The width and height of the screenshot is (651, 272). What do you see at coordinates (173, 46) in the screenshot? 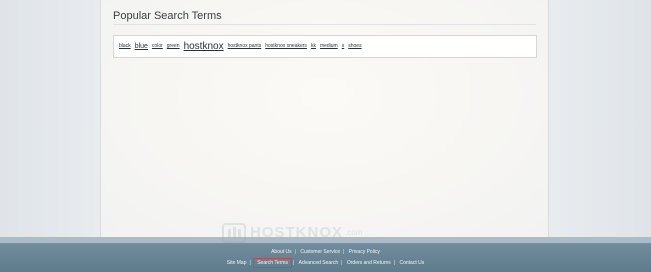
I see `search-term-link: green` at bounding box center [173, 46].